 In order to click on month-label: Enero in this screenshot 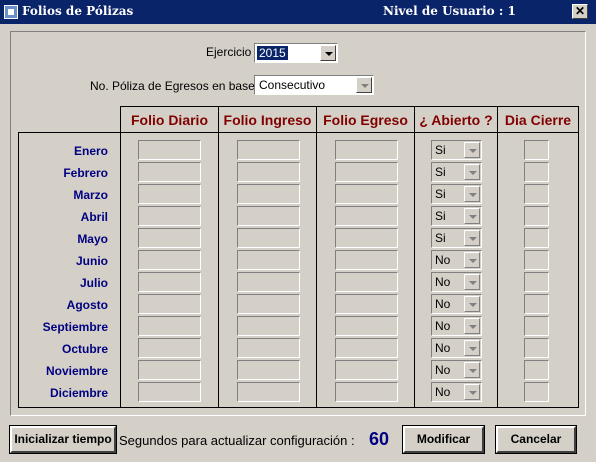, I will do `click(90, 151)`.